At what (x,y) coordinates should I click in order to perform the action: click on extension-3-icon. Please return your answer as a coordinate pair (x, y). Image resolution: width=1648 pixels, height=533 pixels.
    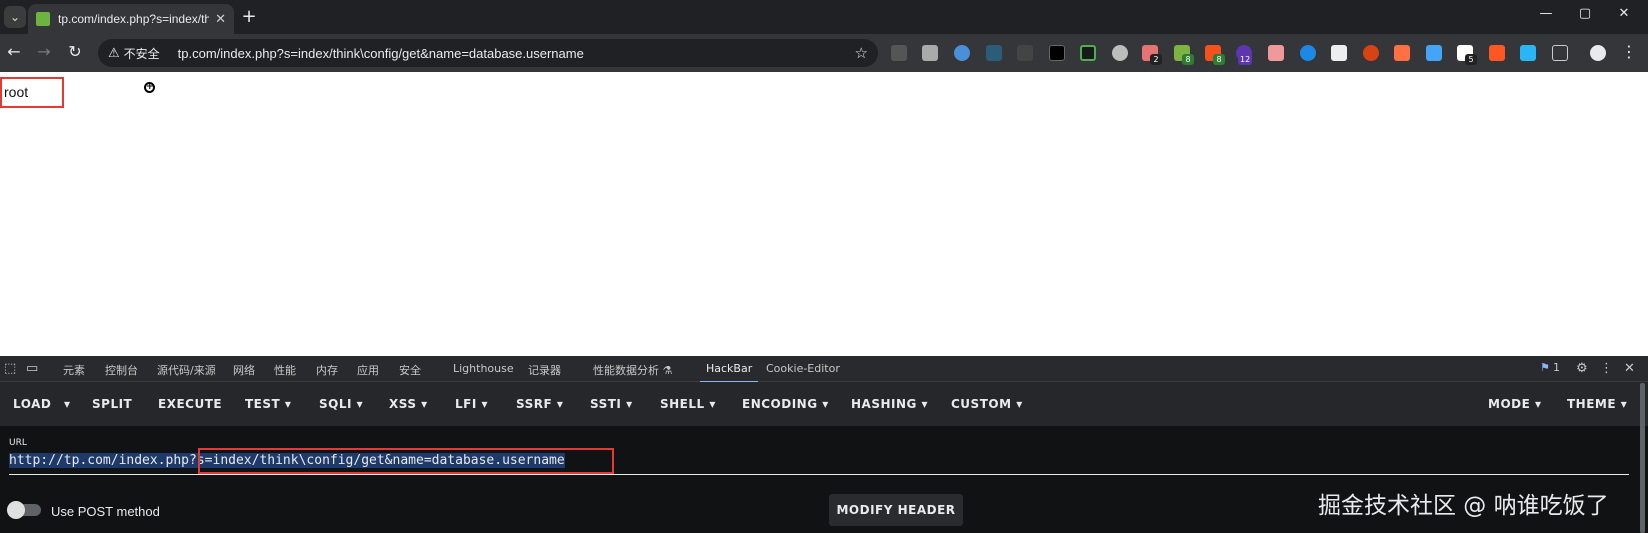
    Looking at the image, I should click on (962, 53).